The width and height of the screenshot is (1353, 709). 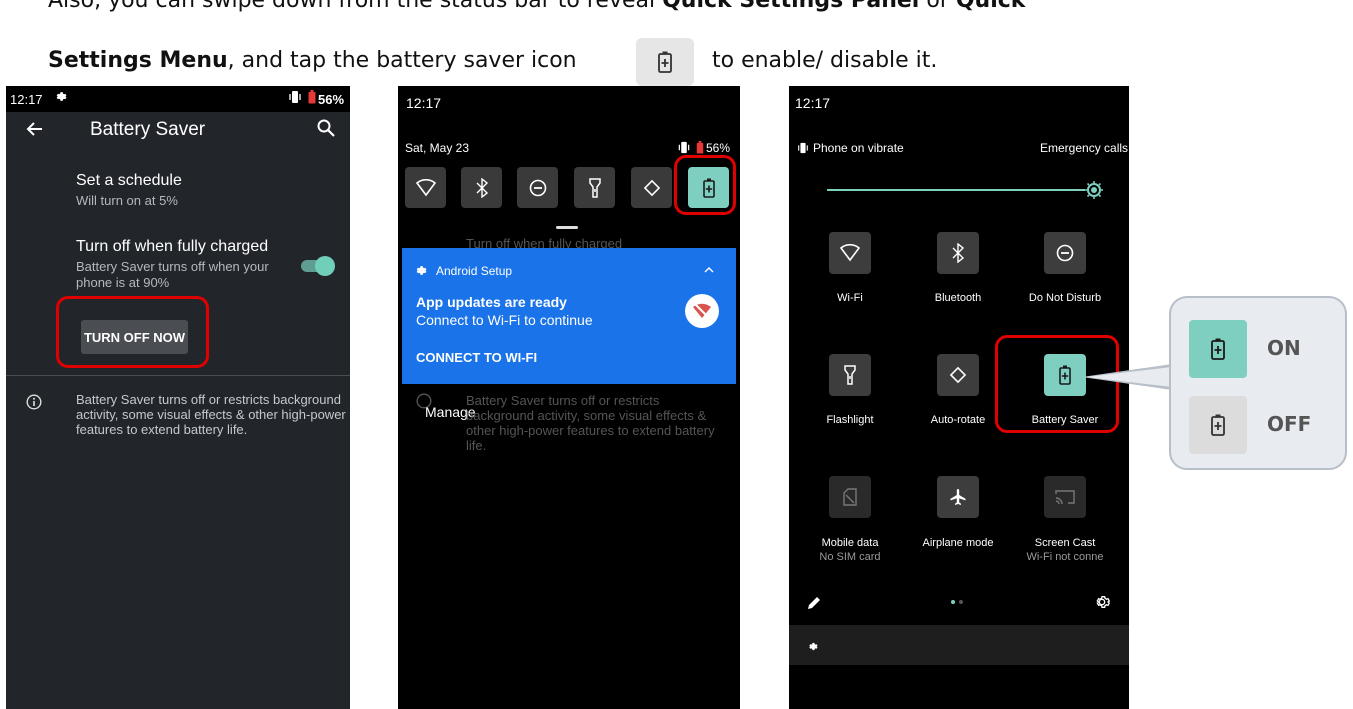 I want to click on dnd-label: Do Not Disturb, so click(x=1065, y=298).